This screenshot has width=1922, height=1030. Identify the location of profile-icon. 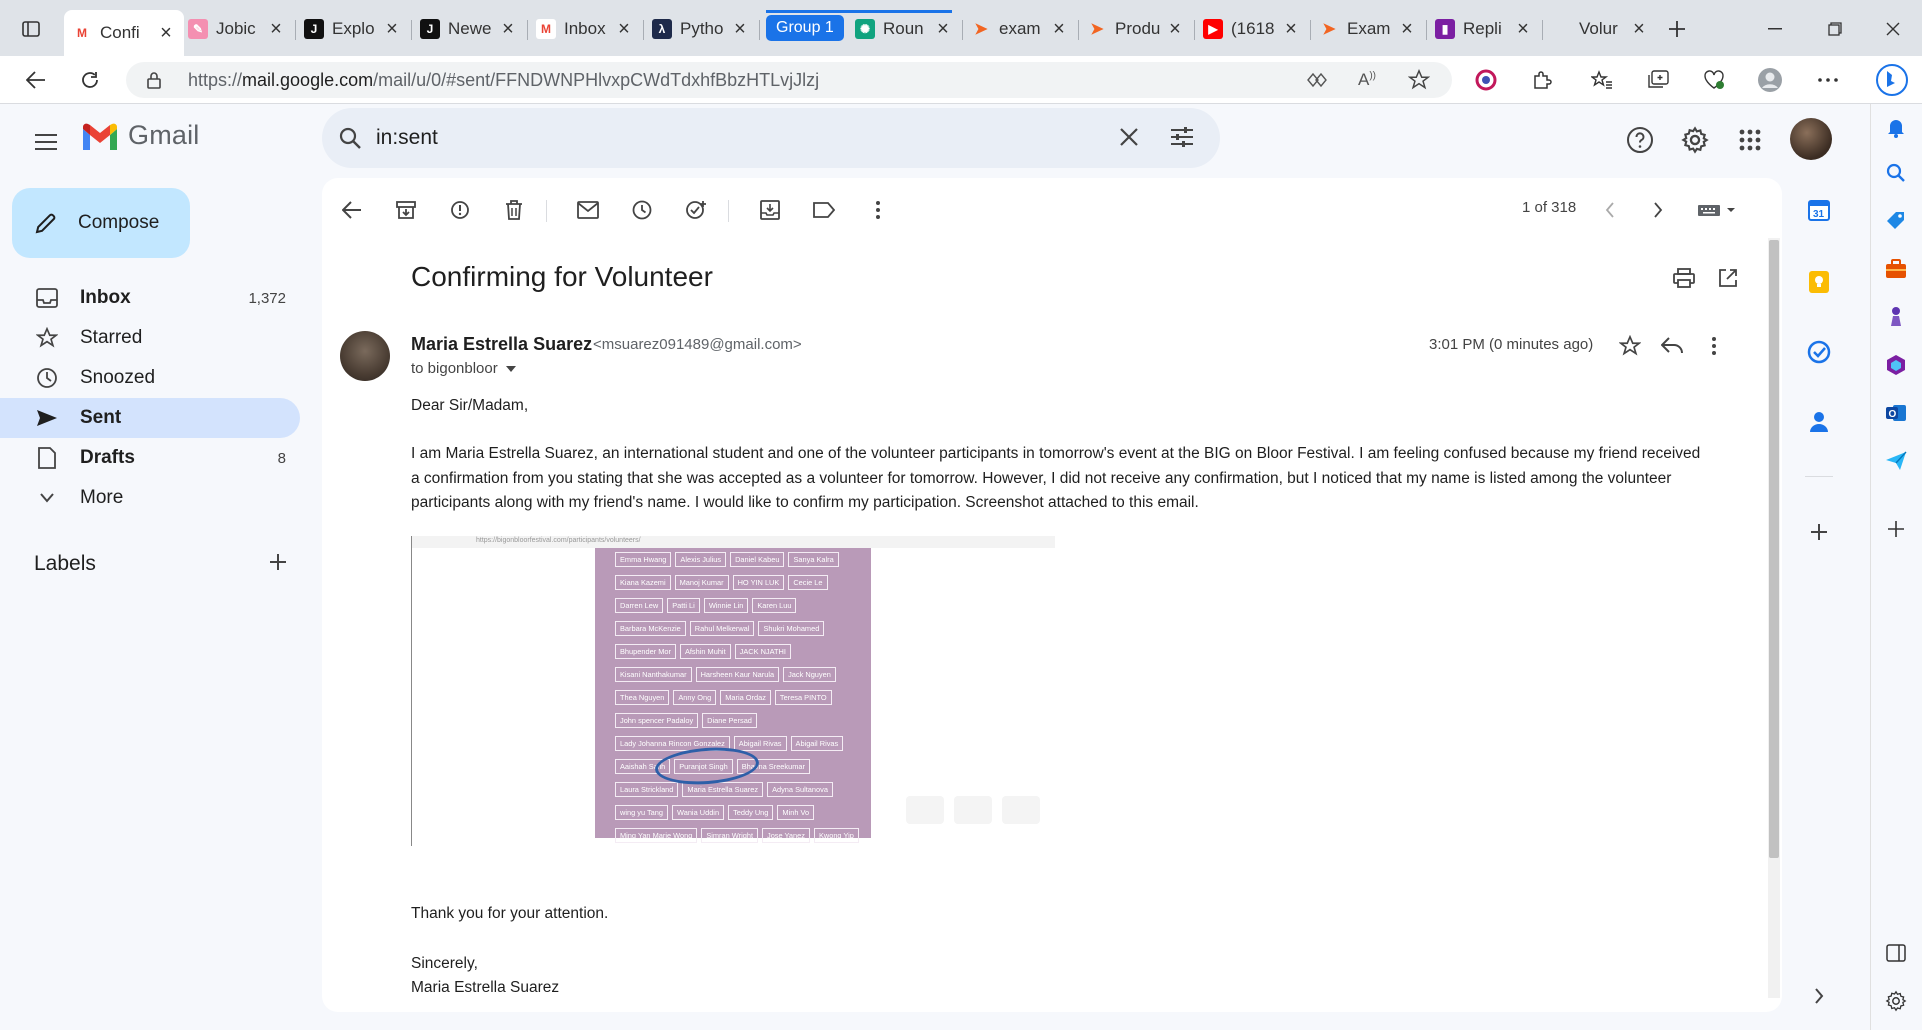
(1770, 80).